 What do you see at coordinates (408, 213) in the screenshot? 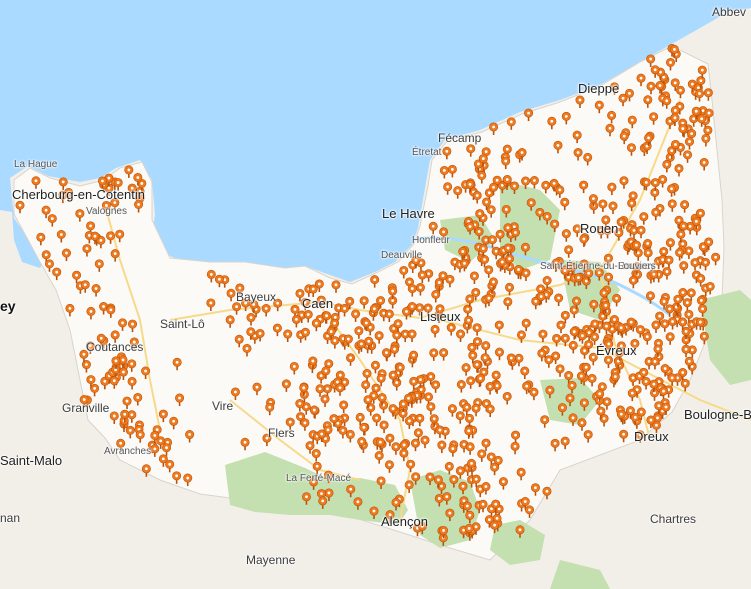
I see `city-label-le-havre: Le Havre` at bounding box center [408, 213].